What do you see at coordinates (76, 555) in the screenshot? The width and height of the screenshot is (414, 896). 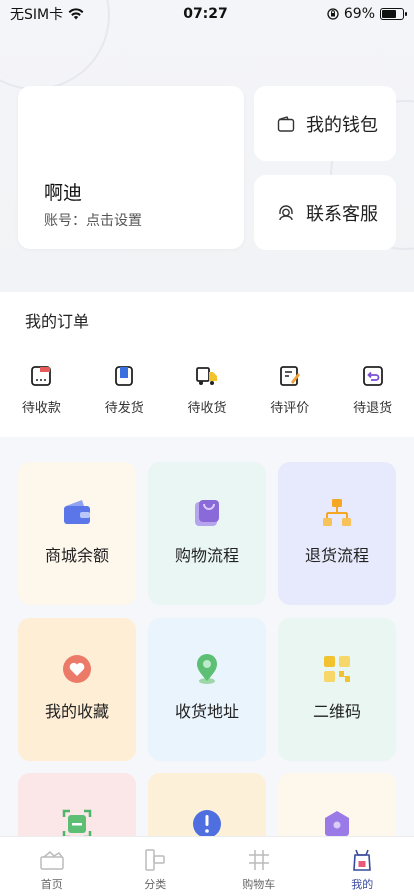 I see `service-label: 商城余额` at bounding box center [76, 555].